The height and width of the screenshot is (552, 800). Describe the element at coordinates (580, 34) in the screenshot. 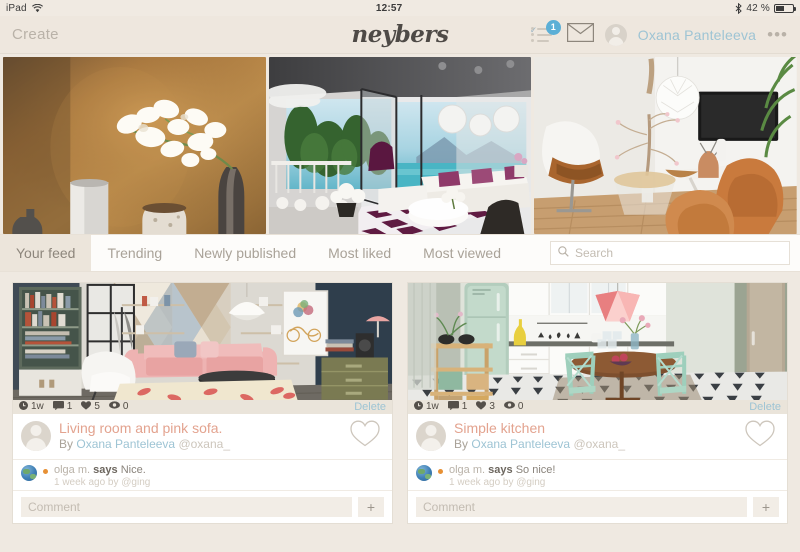

I see `envelope-icon` at that location.